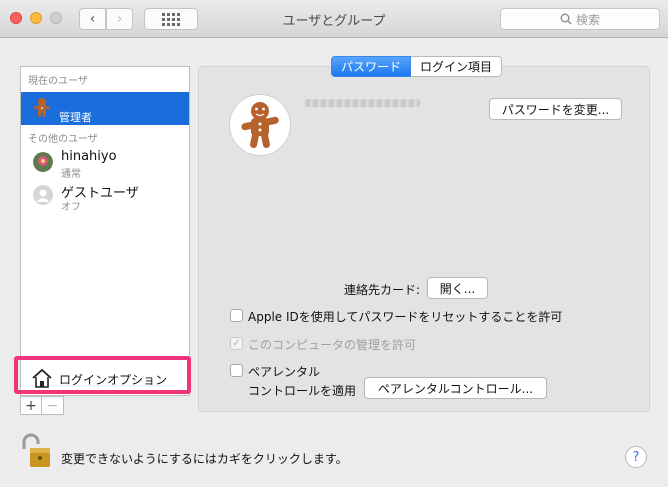 Image resolution: width=668 pixels, height=487 pixels. Describe the element at coordinates (89, 156) in the screenshot. I see `user-name: hinahiyo` at that location.